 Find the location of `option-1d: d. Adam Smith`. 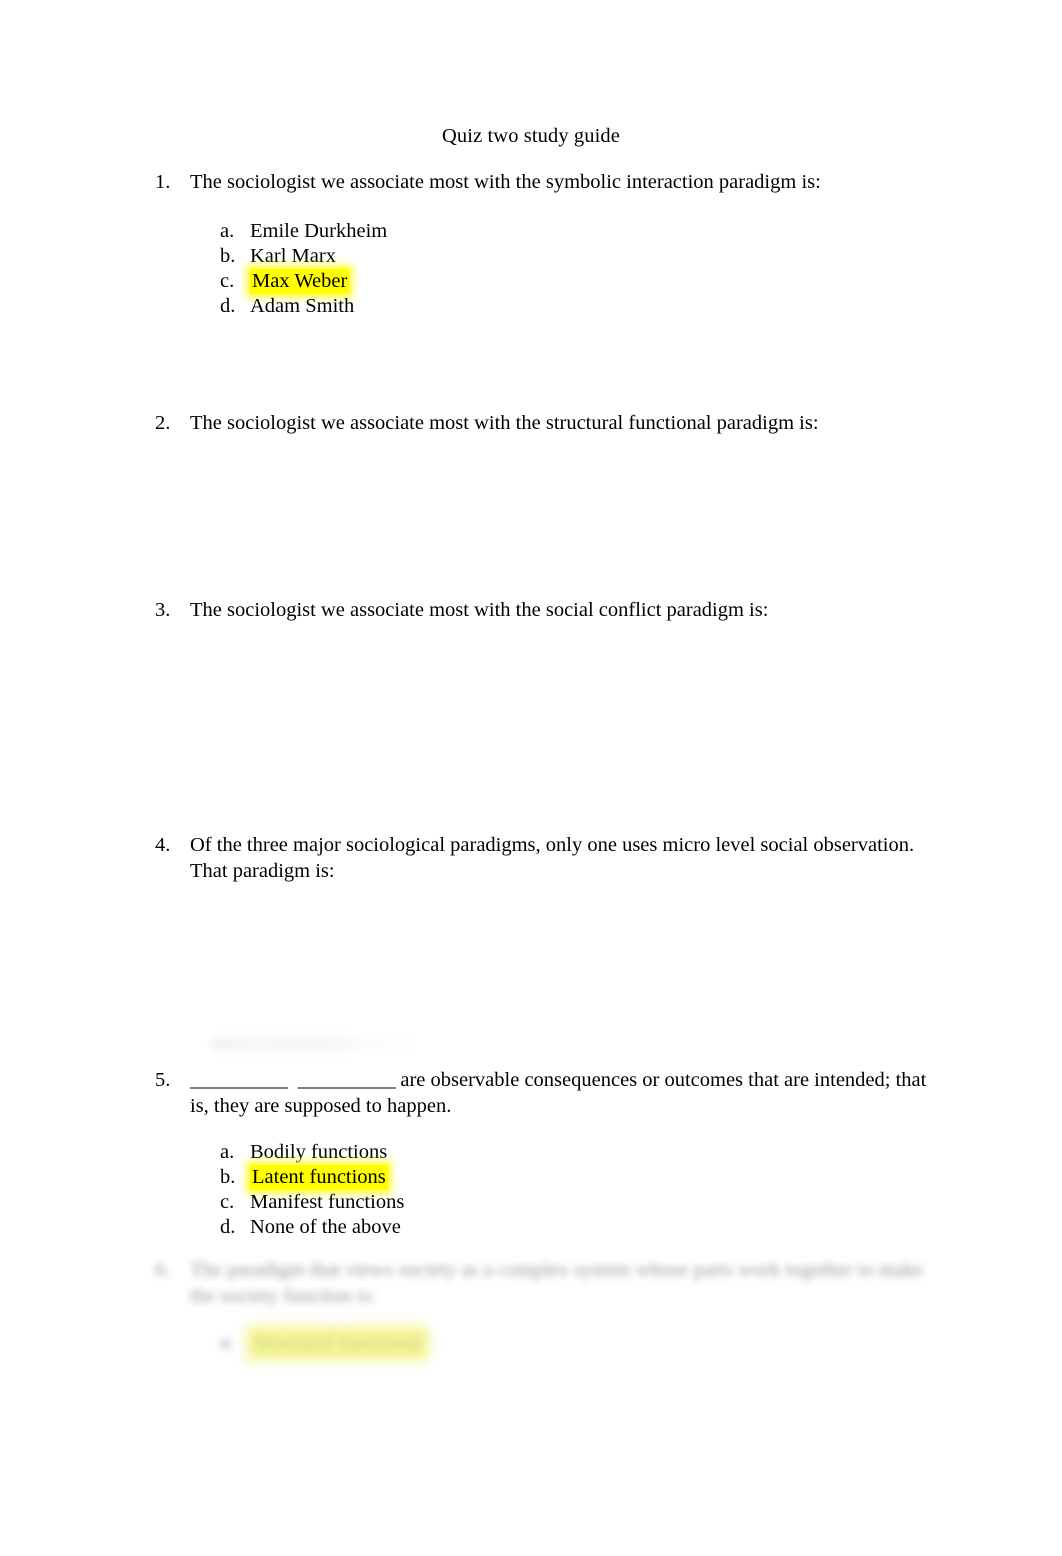

option-1d: d. Adam Smith is located at coordinates (530, 306).